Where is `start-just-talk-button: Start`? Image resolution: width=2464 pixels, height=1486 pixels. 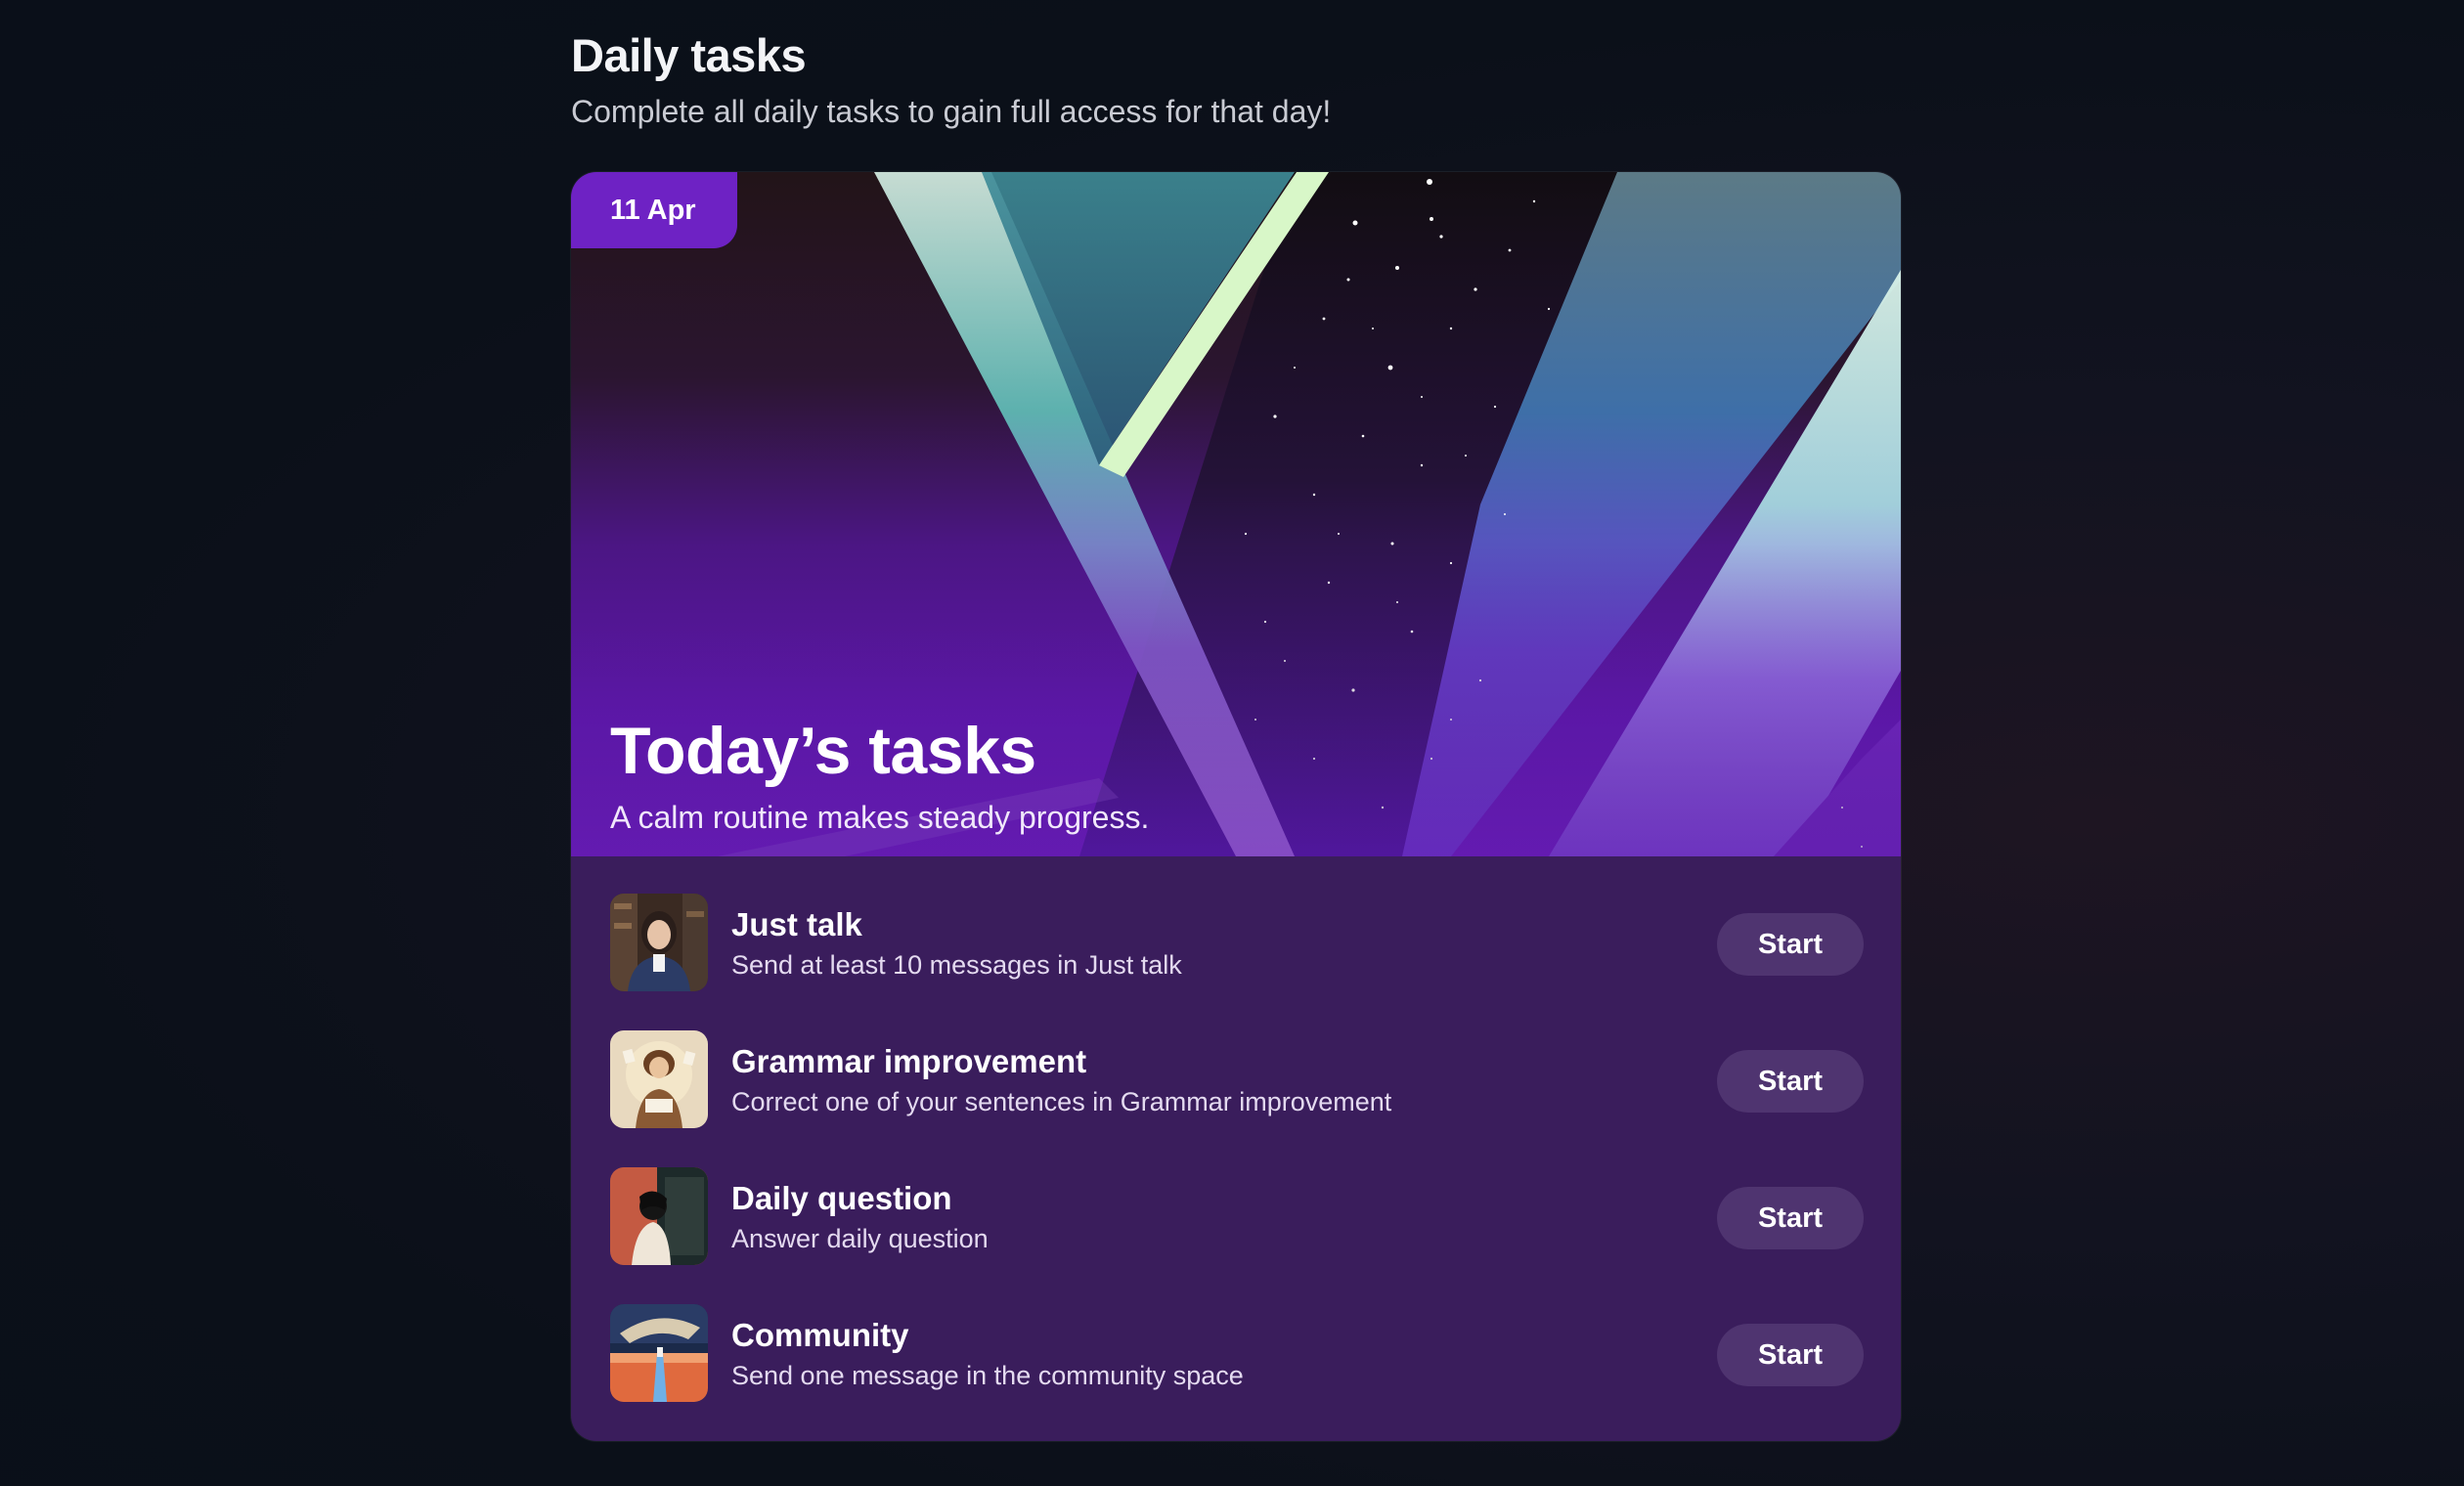
start-just-talk-button: Start is located at coordinates (1790, 944).